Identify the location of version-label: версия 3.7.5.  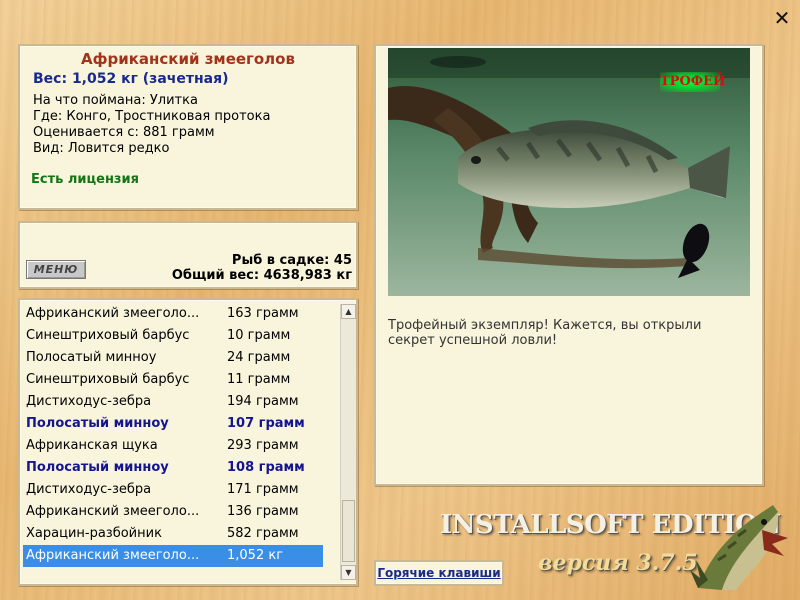
(618, 563).